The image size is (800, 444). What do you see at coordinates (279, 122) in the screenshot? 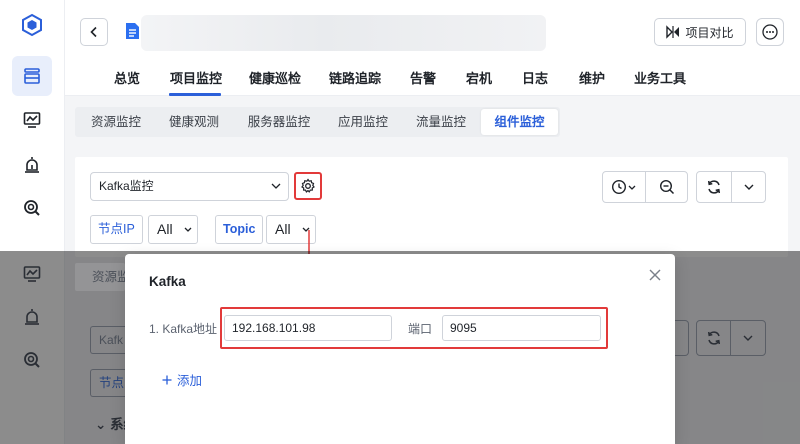
I see `subtab-server: 服务器监控` at bounding box center [279, 122].